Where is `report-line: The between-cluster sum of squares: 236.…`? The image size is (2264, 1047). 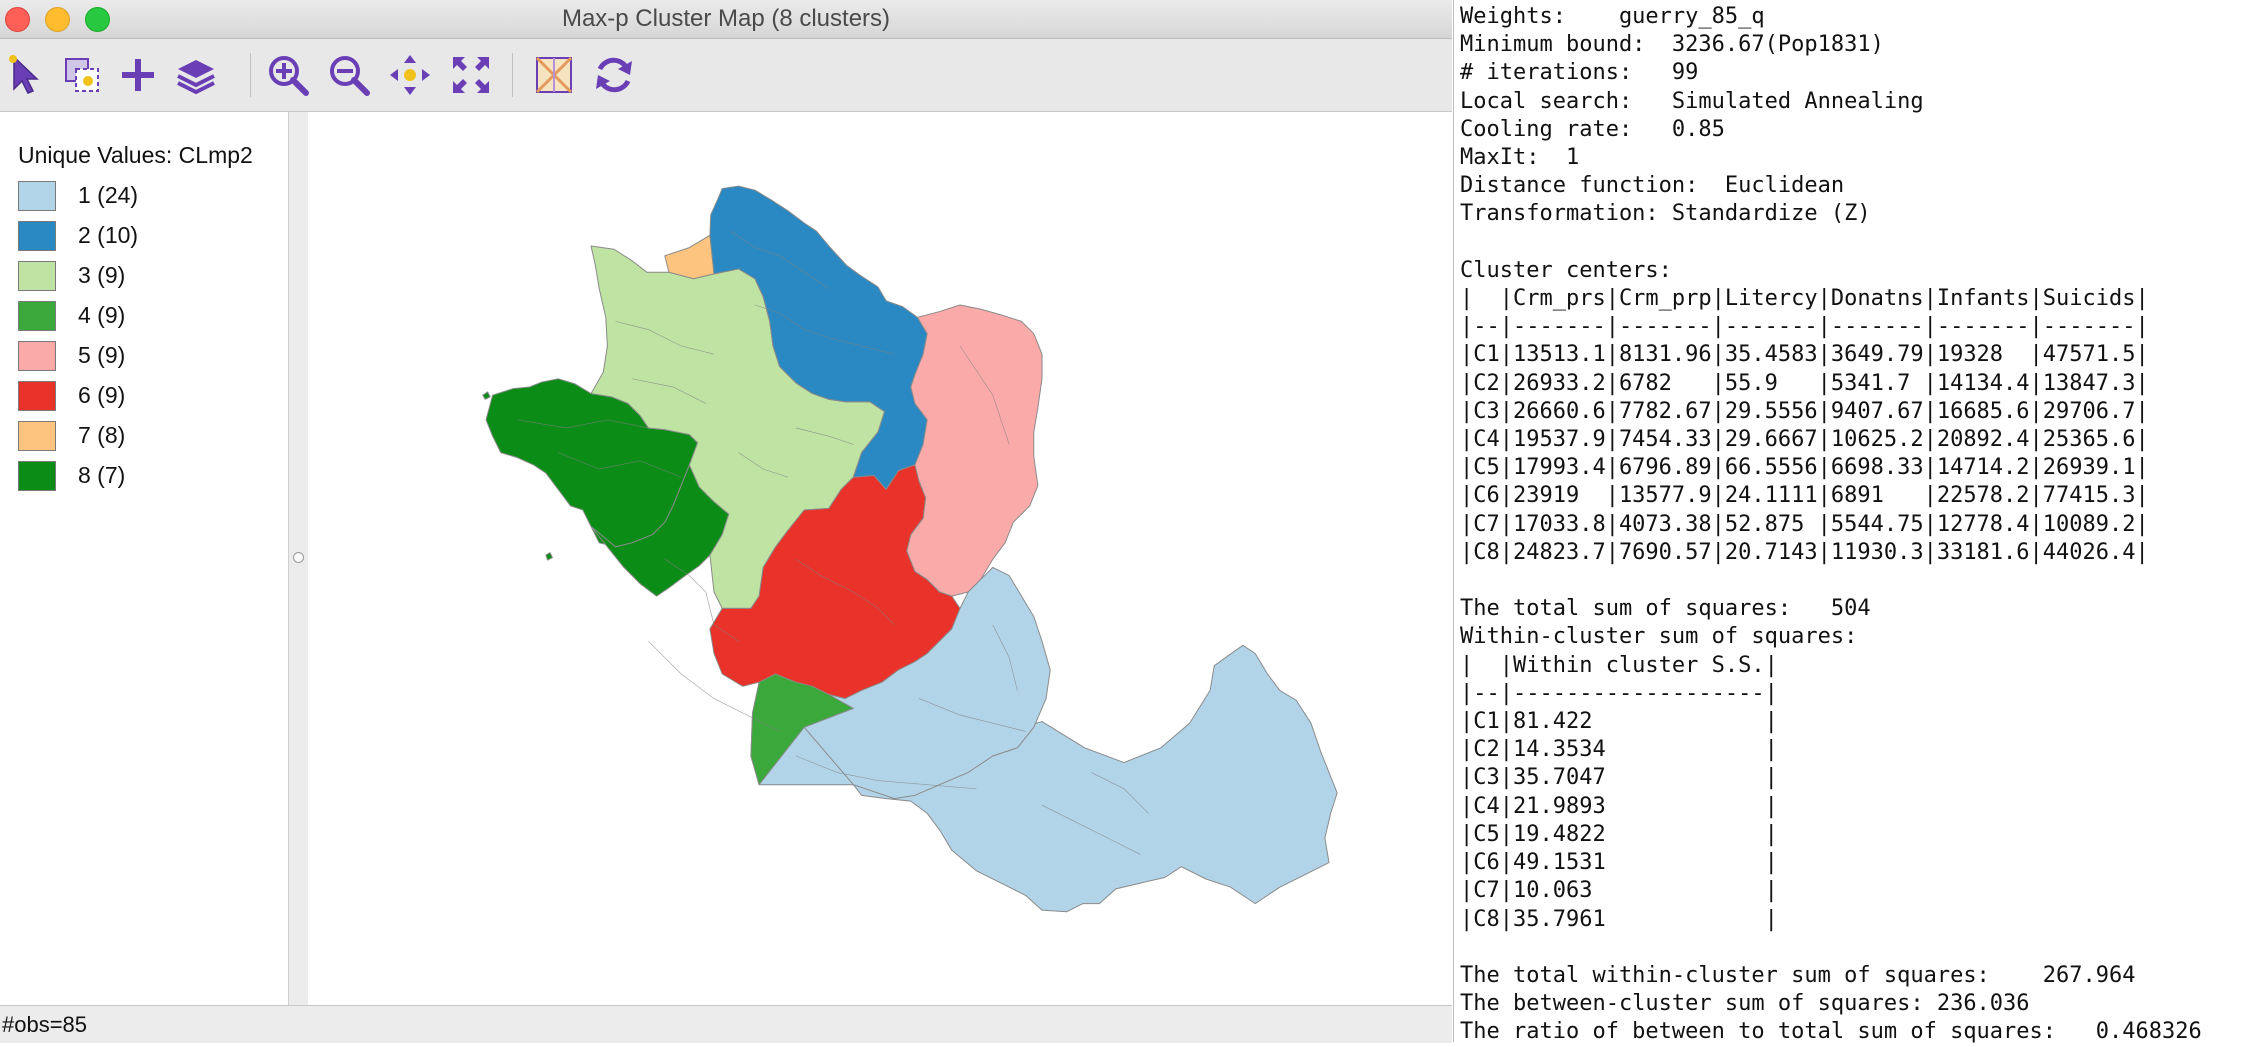 report-line: The between-cluster sum of squares: 236.… is located at coordinates (1745, 1004).